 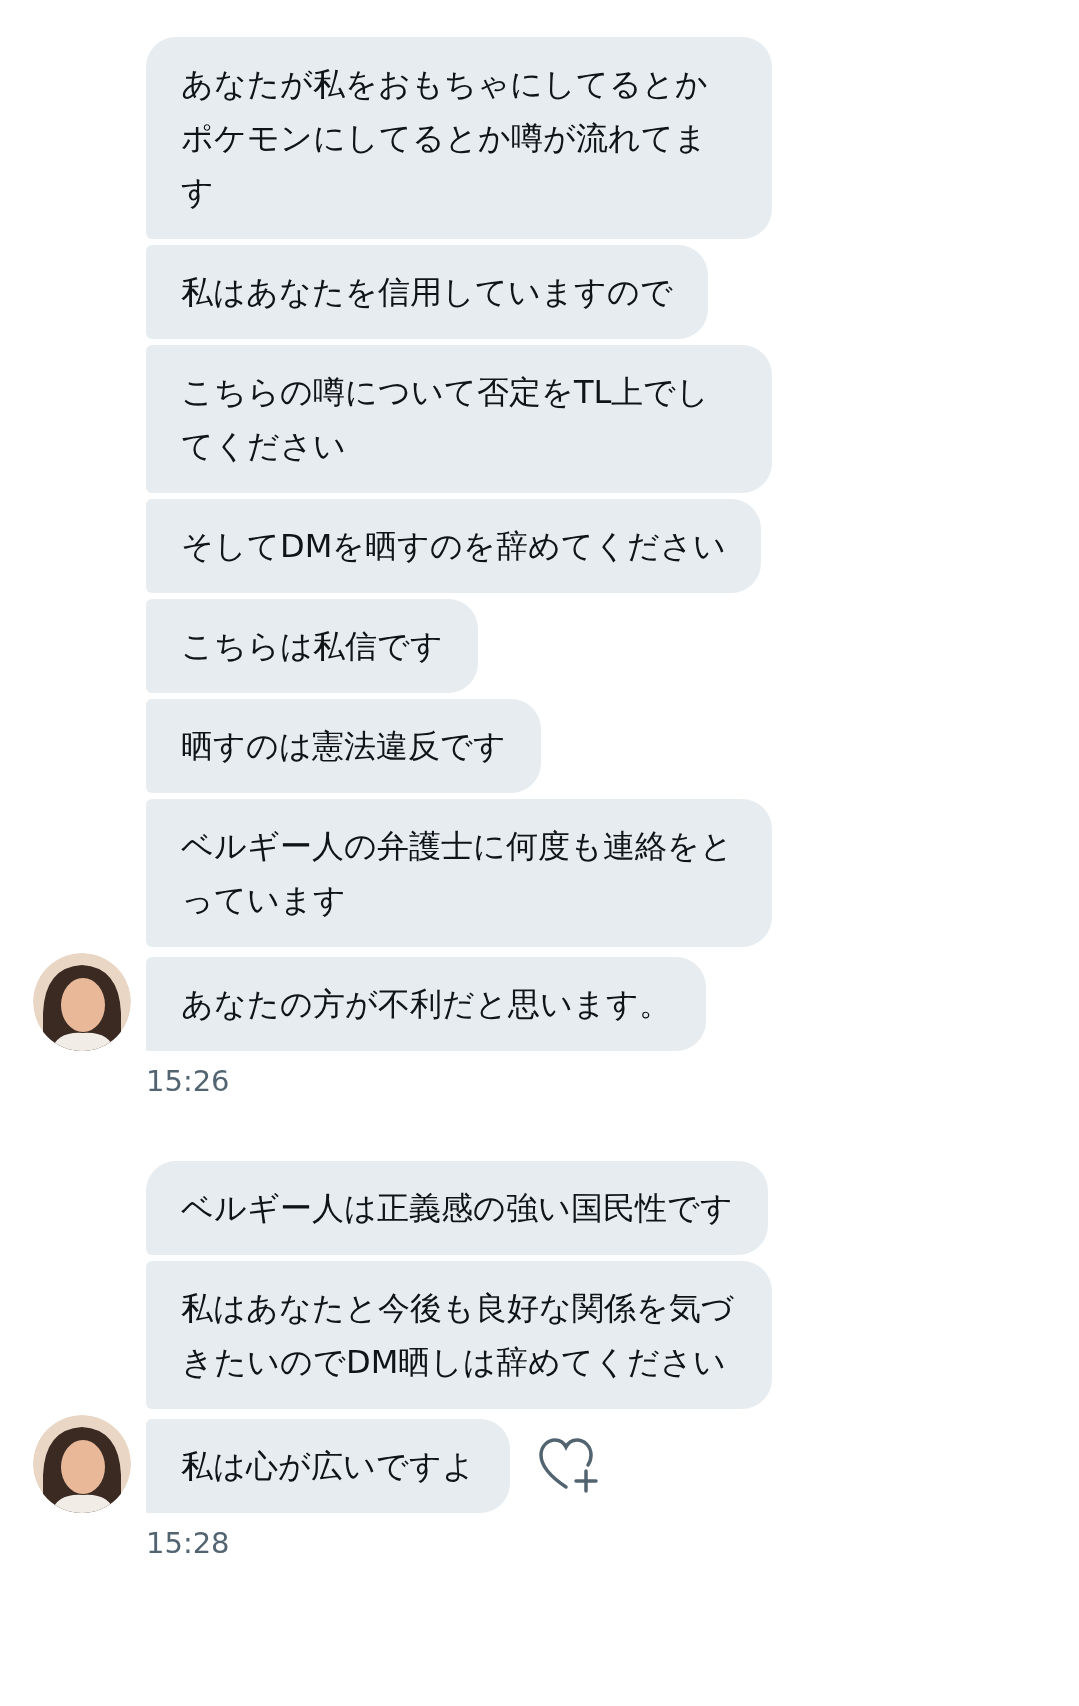 I want to click on message-bubble: ベルギー人は正義感の強い国民性です, so click(x=457, y=1208).